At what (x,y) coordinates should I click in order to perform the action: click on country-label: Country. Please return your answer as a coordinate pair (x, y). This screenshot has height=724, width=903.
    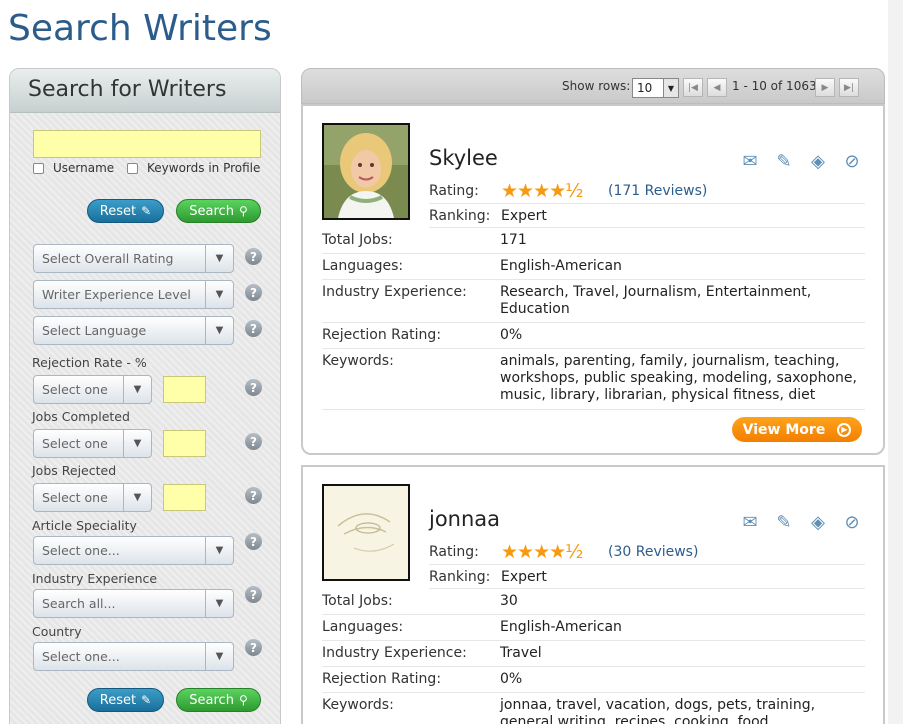
    Looking at the image, I should click on (57, 631).